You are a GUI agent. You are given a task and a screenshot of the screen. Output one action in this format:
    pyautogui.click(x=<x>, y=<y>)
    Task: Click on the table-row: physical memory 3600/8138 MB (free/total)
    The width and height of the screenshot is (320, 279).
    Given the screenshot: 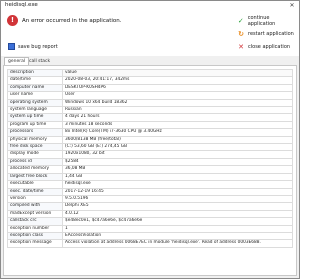 What is the action you would take?
    pyautogui.click(x=150, y=140)
    